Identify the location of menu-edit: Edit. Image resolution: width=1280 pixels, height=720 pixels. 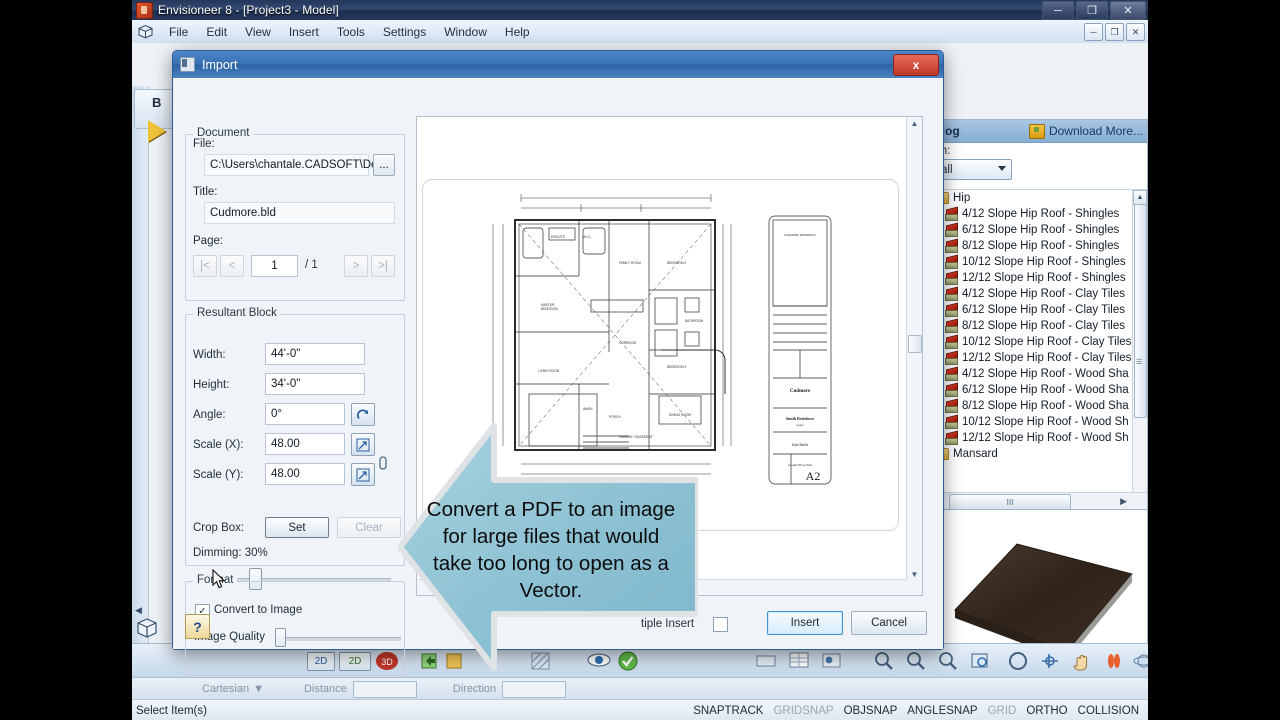
(216, 32).